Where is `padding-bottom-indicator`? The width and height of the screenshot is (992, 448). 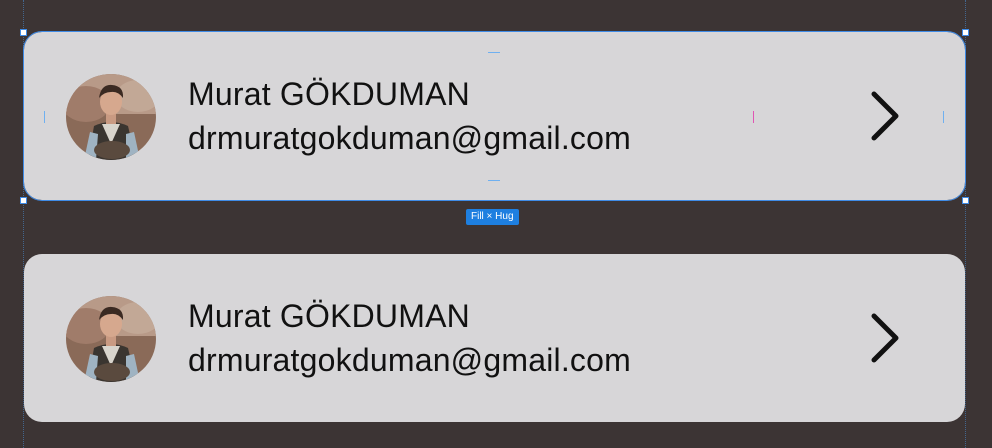
padding-bottom-indicator is located at coordinates (494, 180).